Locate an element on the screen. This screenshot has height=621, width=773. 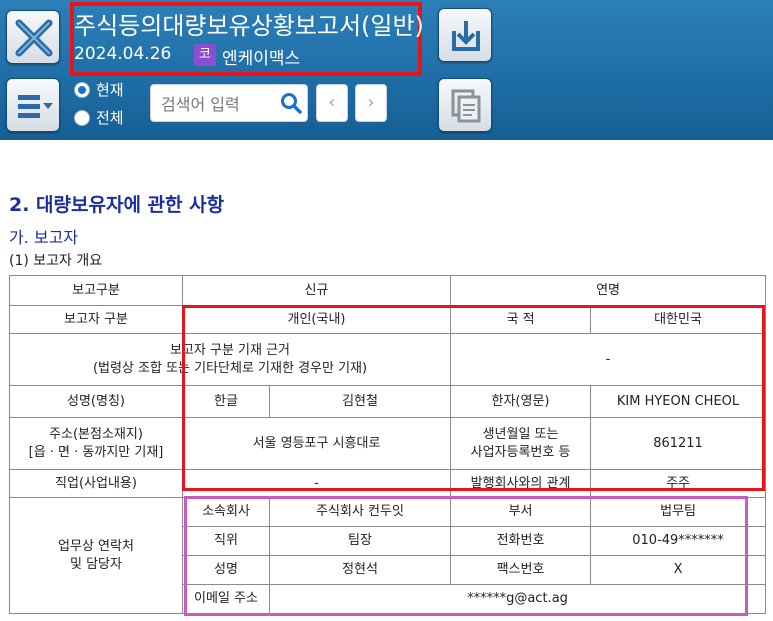
contact-label-line1: 업무상 연락처 is located at coordinates (96, 546).